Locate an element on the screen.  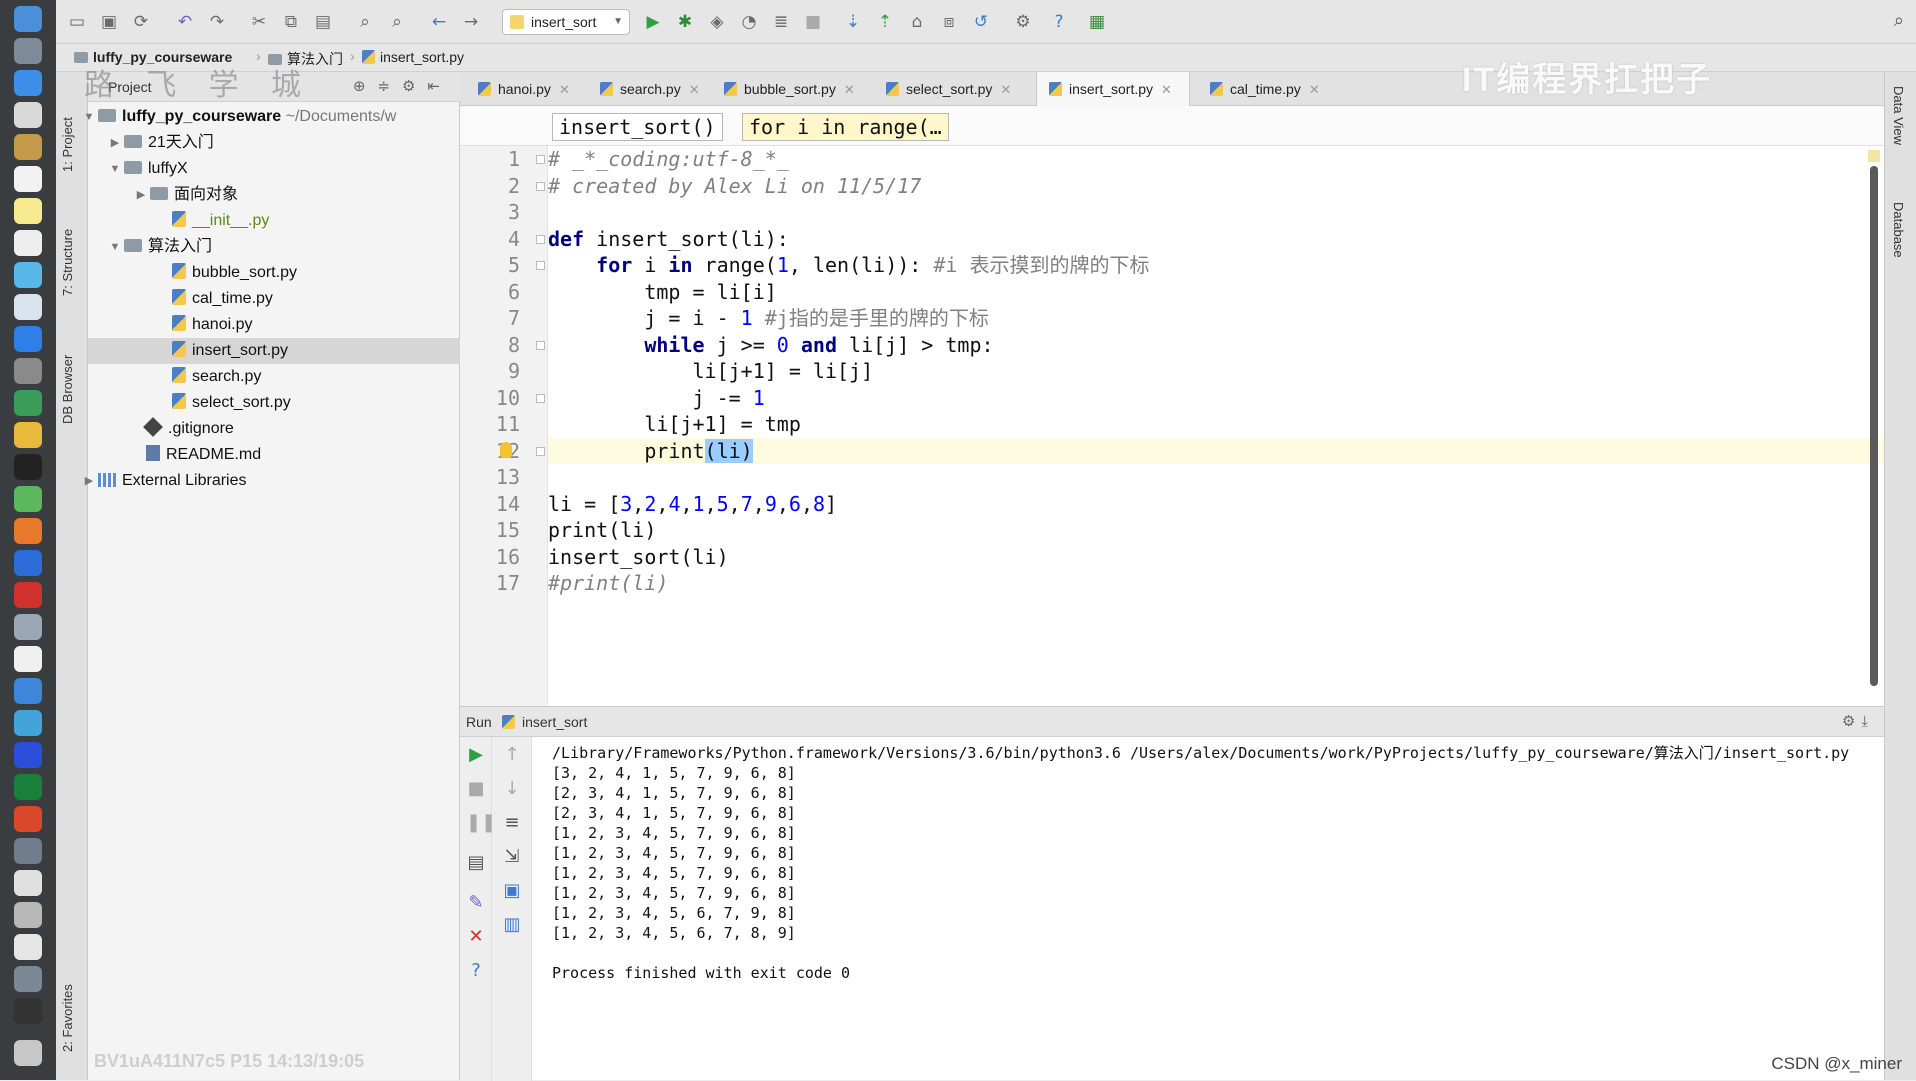
tree-node-root: ▼ luffy_py_courseware ~/Documents/w is located at coordinates (272, 117).